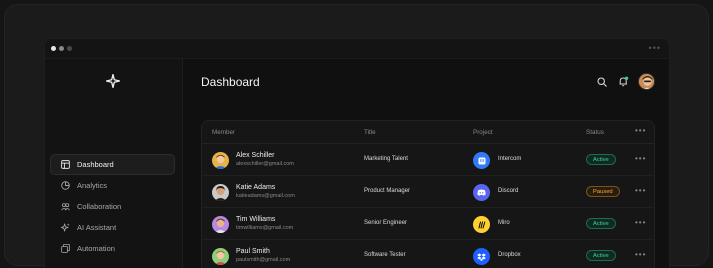  I want to click on status-badge: Paused, so click(603, 191).